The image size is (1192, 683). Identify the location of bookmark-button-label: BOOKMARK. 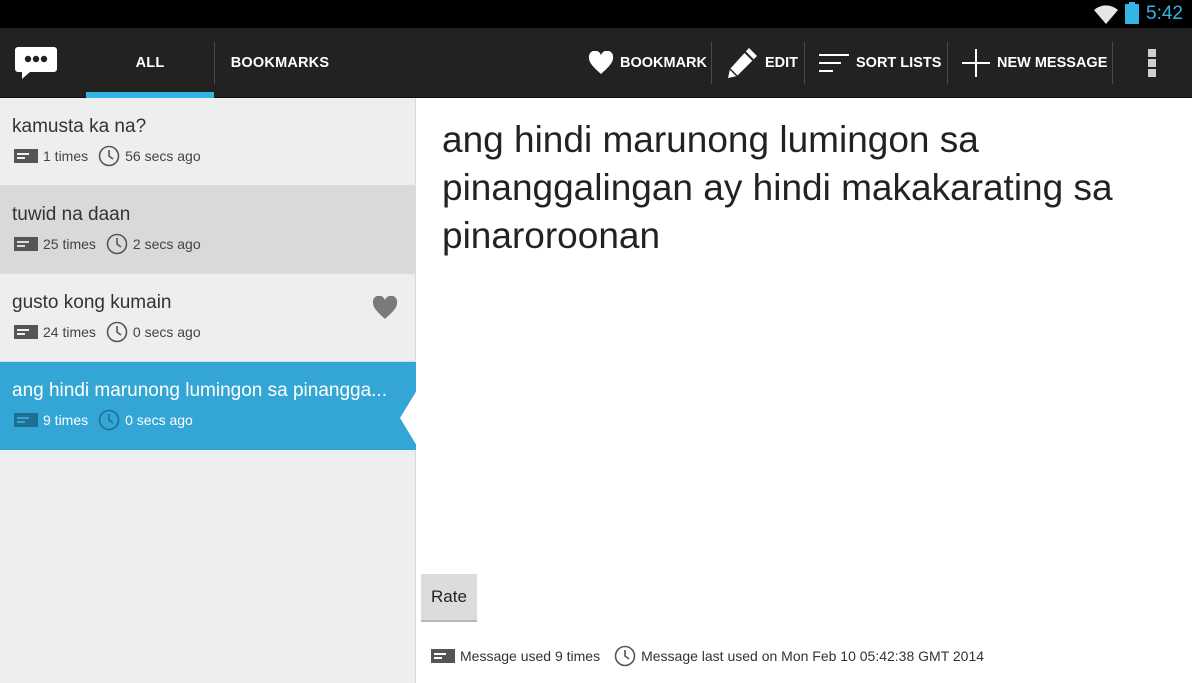
(663, 63).